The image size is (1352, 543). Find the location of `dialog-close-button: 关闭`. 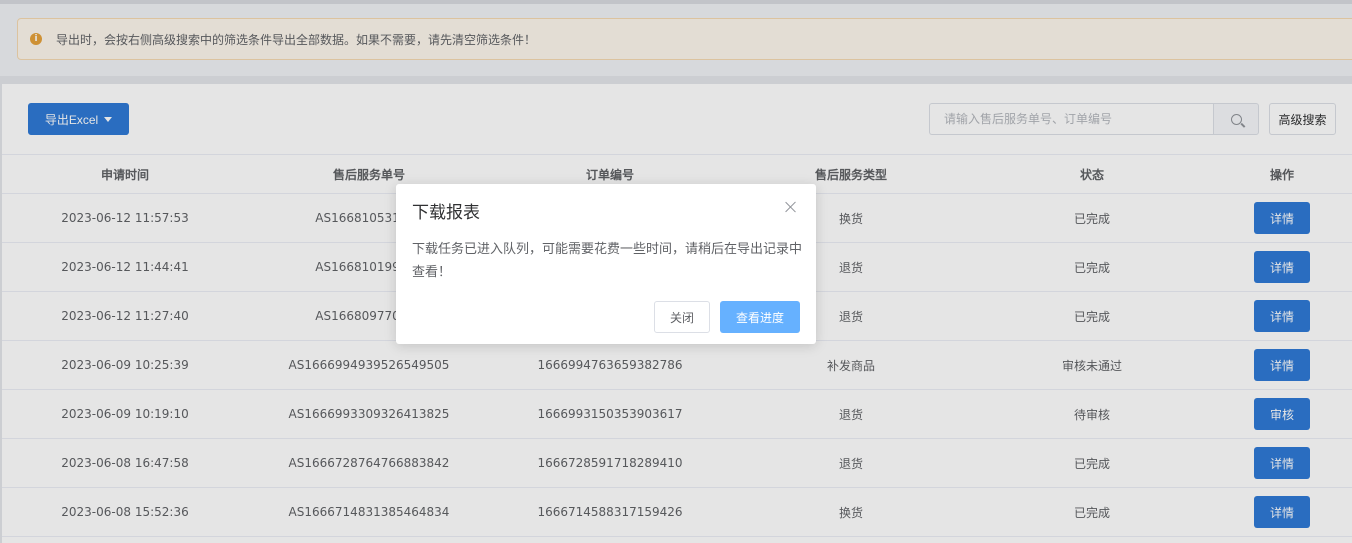

dialog-close-button: 关闭 is located at coordinates (682, 317).